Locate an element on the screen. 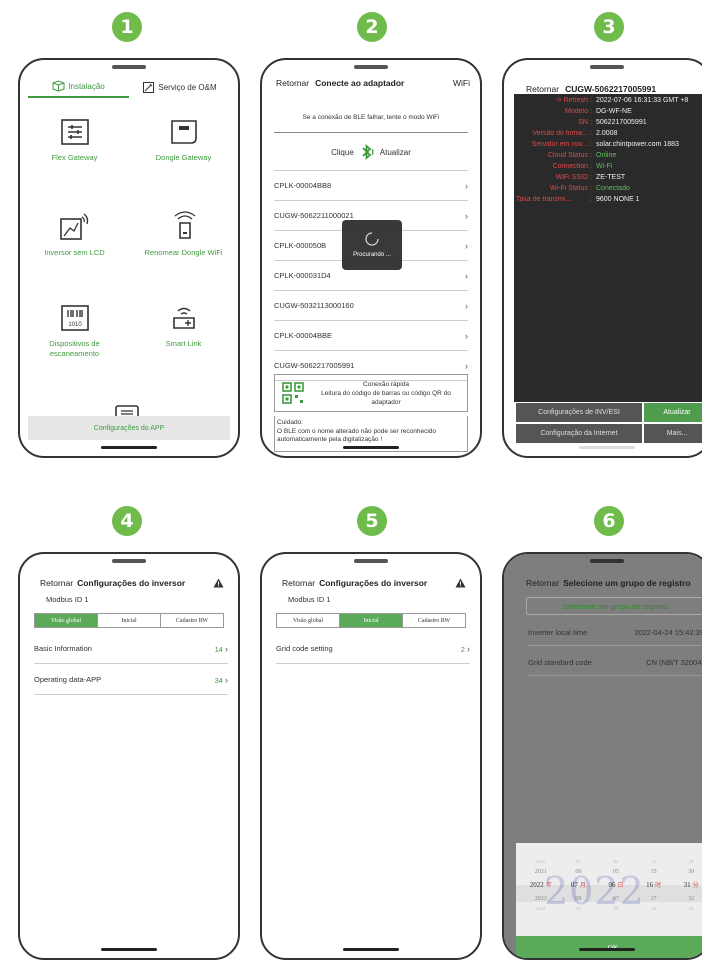 The image size is (702, 968). picker-value: 2020 is located at coordinates (541, 861).